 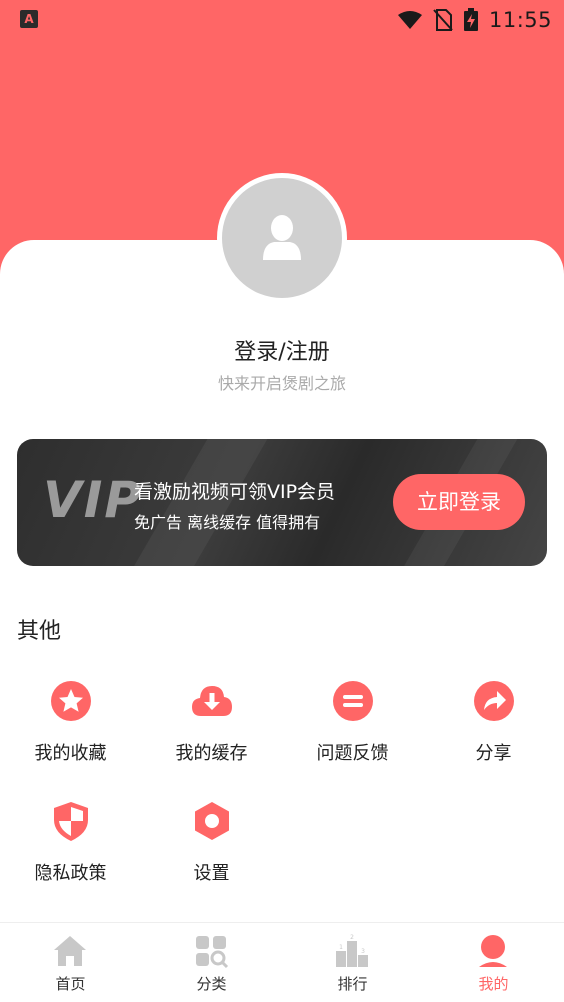 I want to click on grid-item-label: 设置, so click(x=211, y=873).